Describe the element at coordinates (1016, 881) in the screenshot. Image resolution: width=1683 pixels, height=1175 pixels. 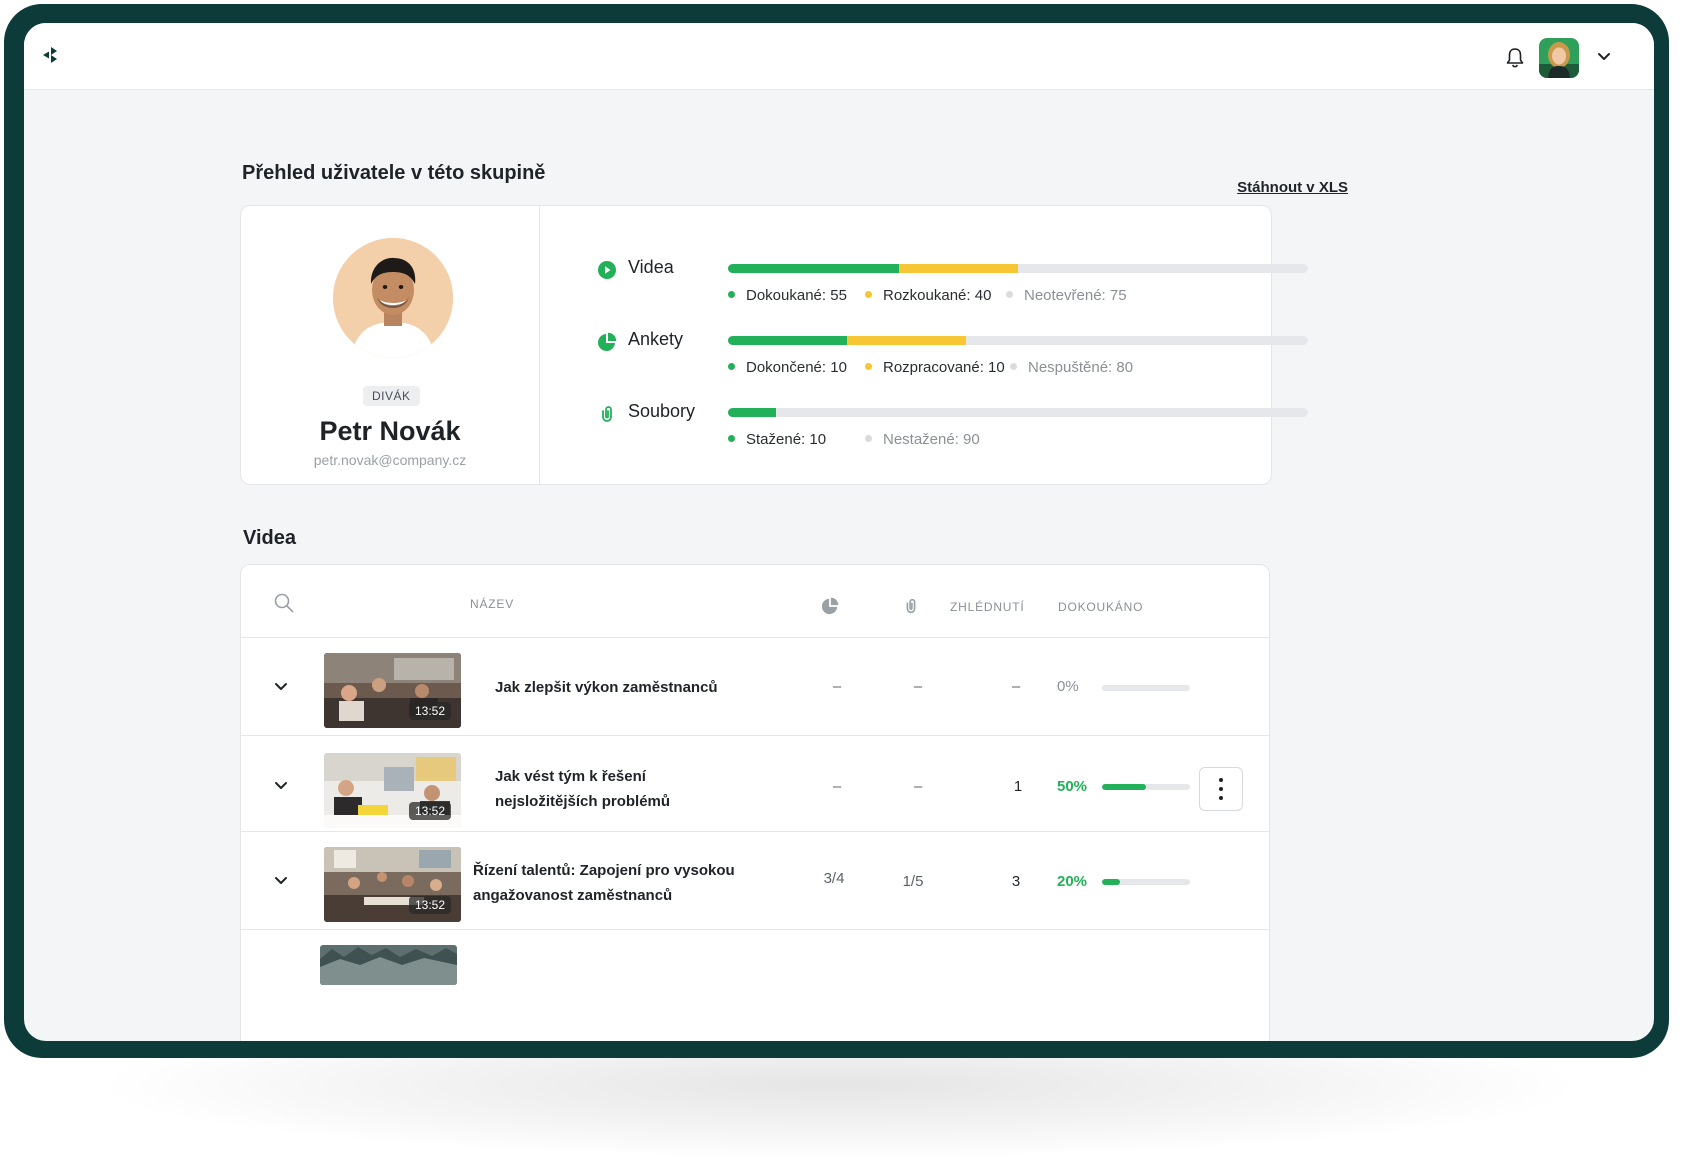
I see `video-views: 3` at that location.